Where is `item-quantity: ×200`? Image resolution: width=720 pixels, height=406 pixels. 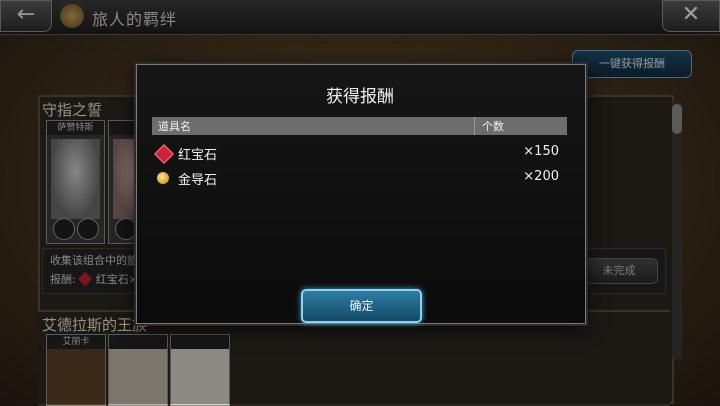 item-quantity: ×200 is located at coordinates (541, 176).